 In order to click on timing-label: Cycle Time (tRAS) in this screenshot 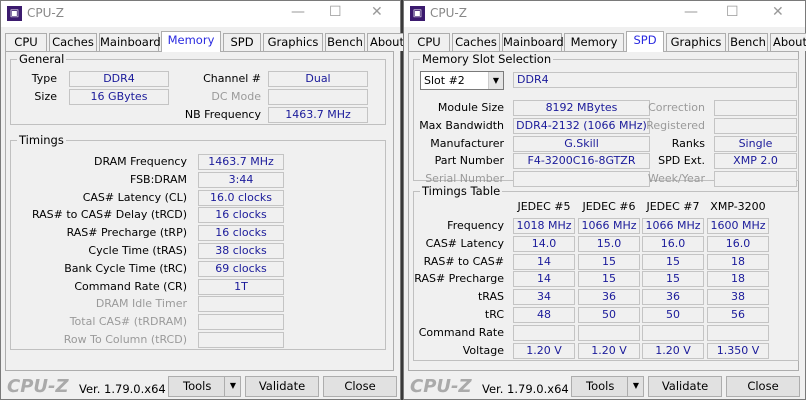, I will do `click(137, 250)`.